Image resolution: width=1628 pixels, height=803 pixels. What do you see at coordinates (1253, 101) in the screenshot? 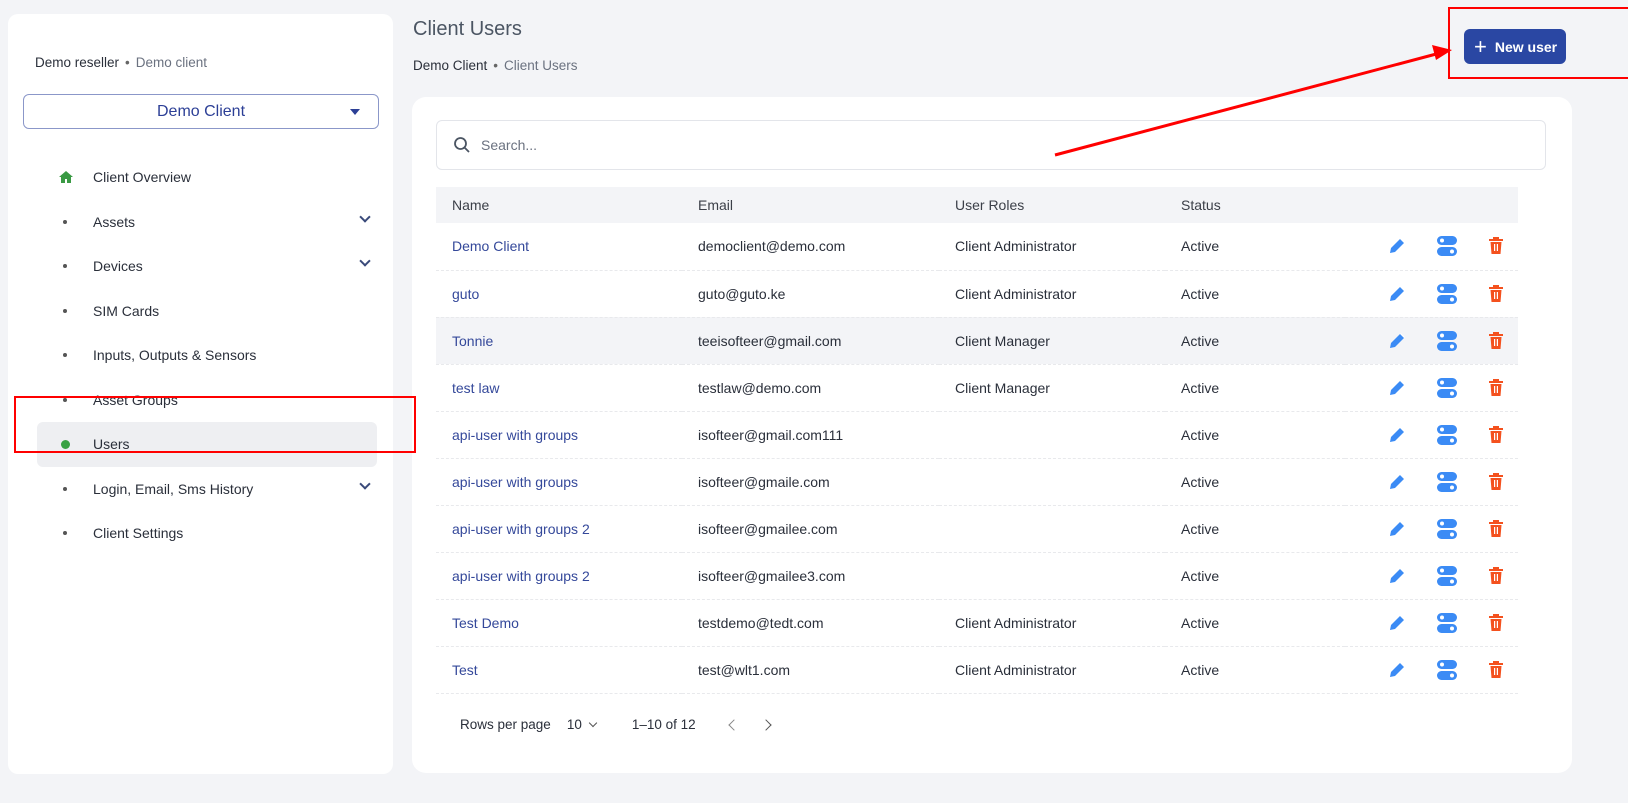
I see `annotation-arrow` at bounding box center [1253, 101].